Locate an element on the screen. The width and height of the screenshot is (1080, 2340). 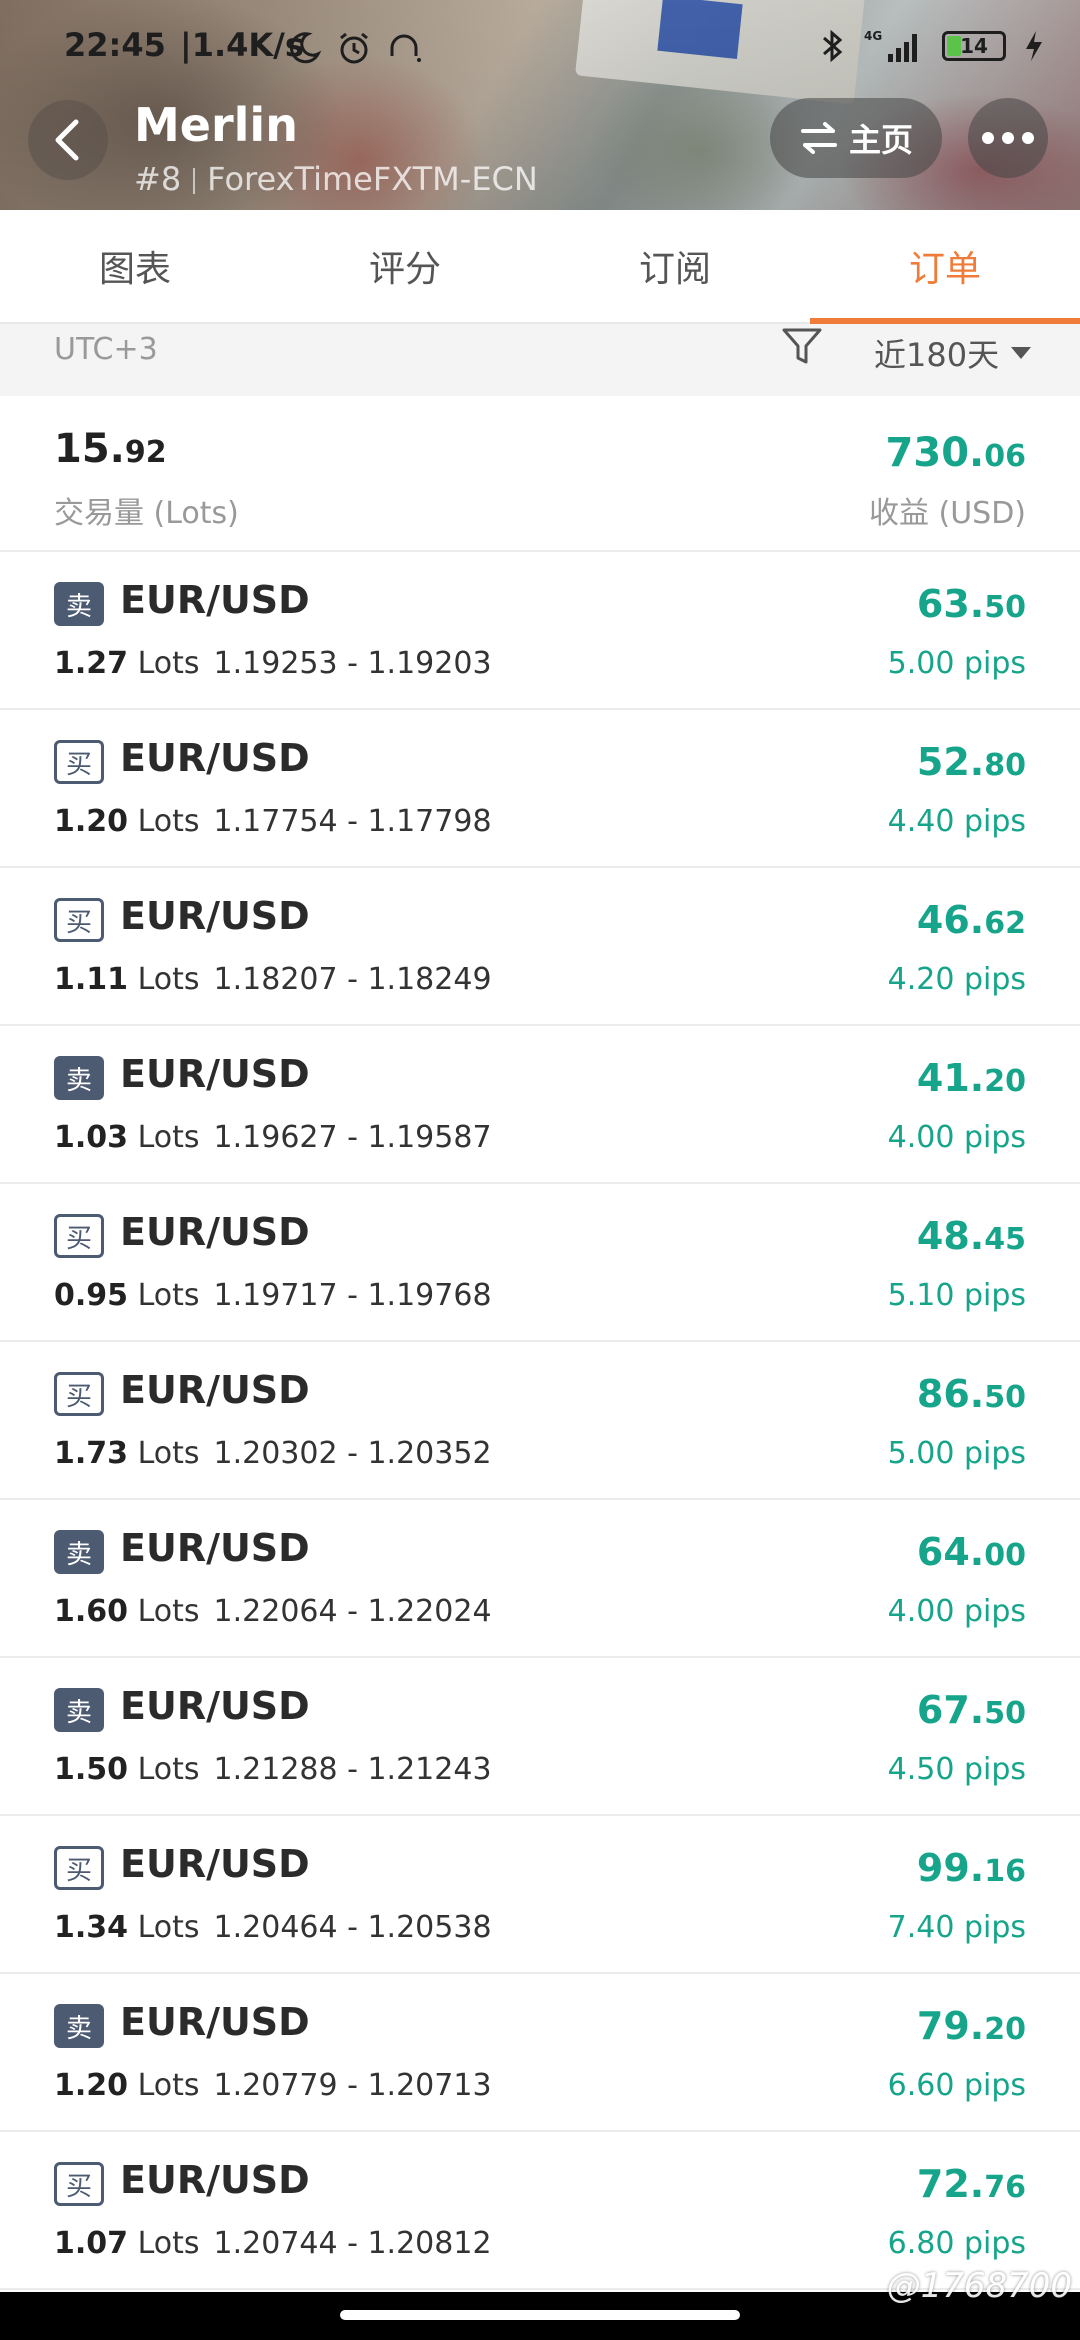
status-icons-left is located at coordinates (354, 48).